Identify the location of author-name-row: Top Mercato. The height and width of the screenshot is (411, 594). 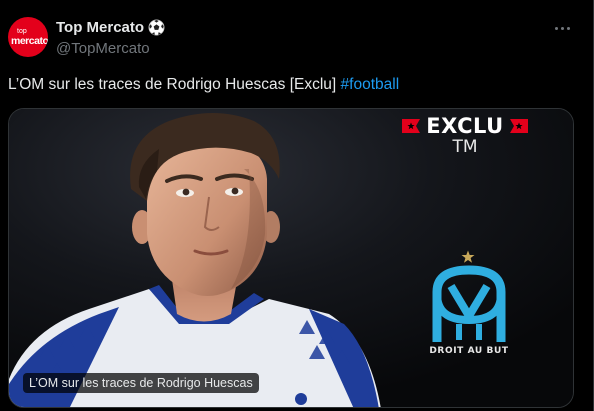
(110, 27).